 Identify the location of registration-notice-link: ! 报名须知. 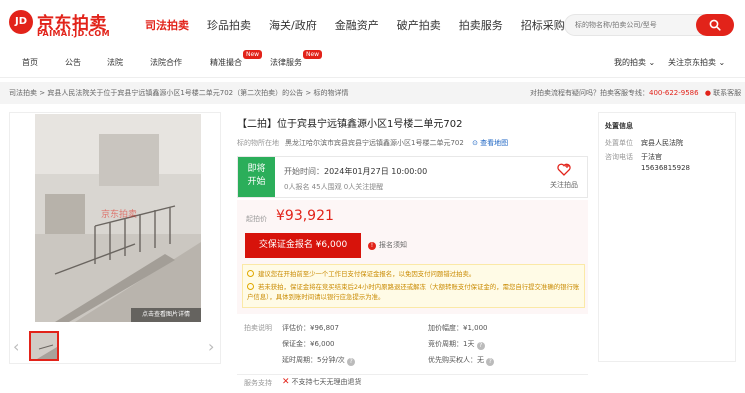
(387, 245).